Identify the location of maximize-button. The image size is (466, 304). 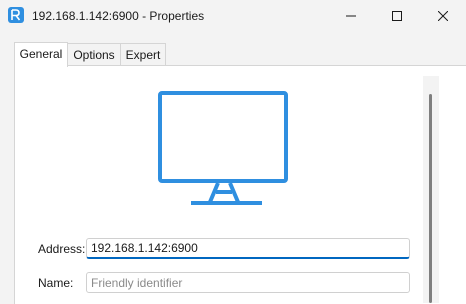
(397, 16).